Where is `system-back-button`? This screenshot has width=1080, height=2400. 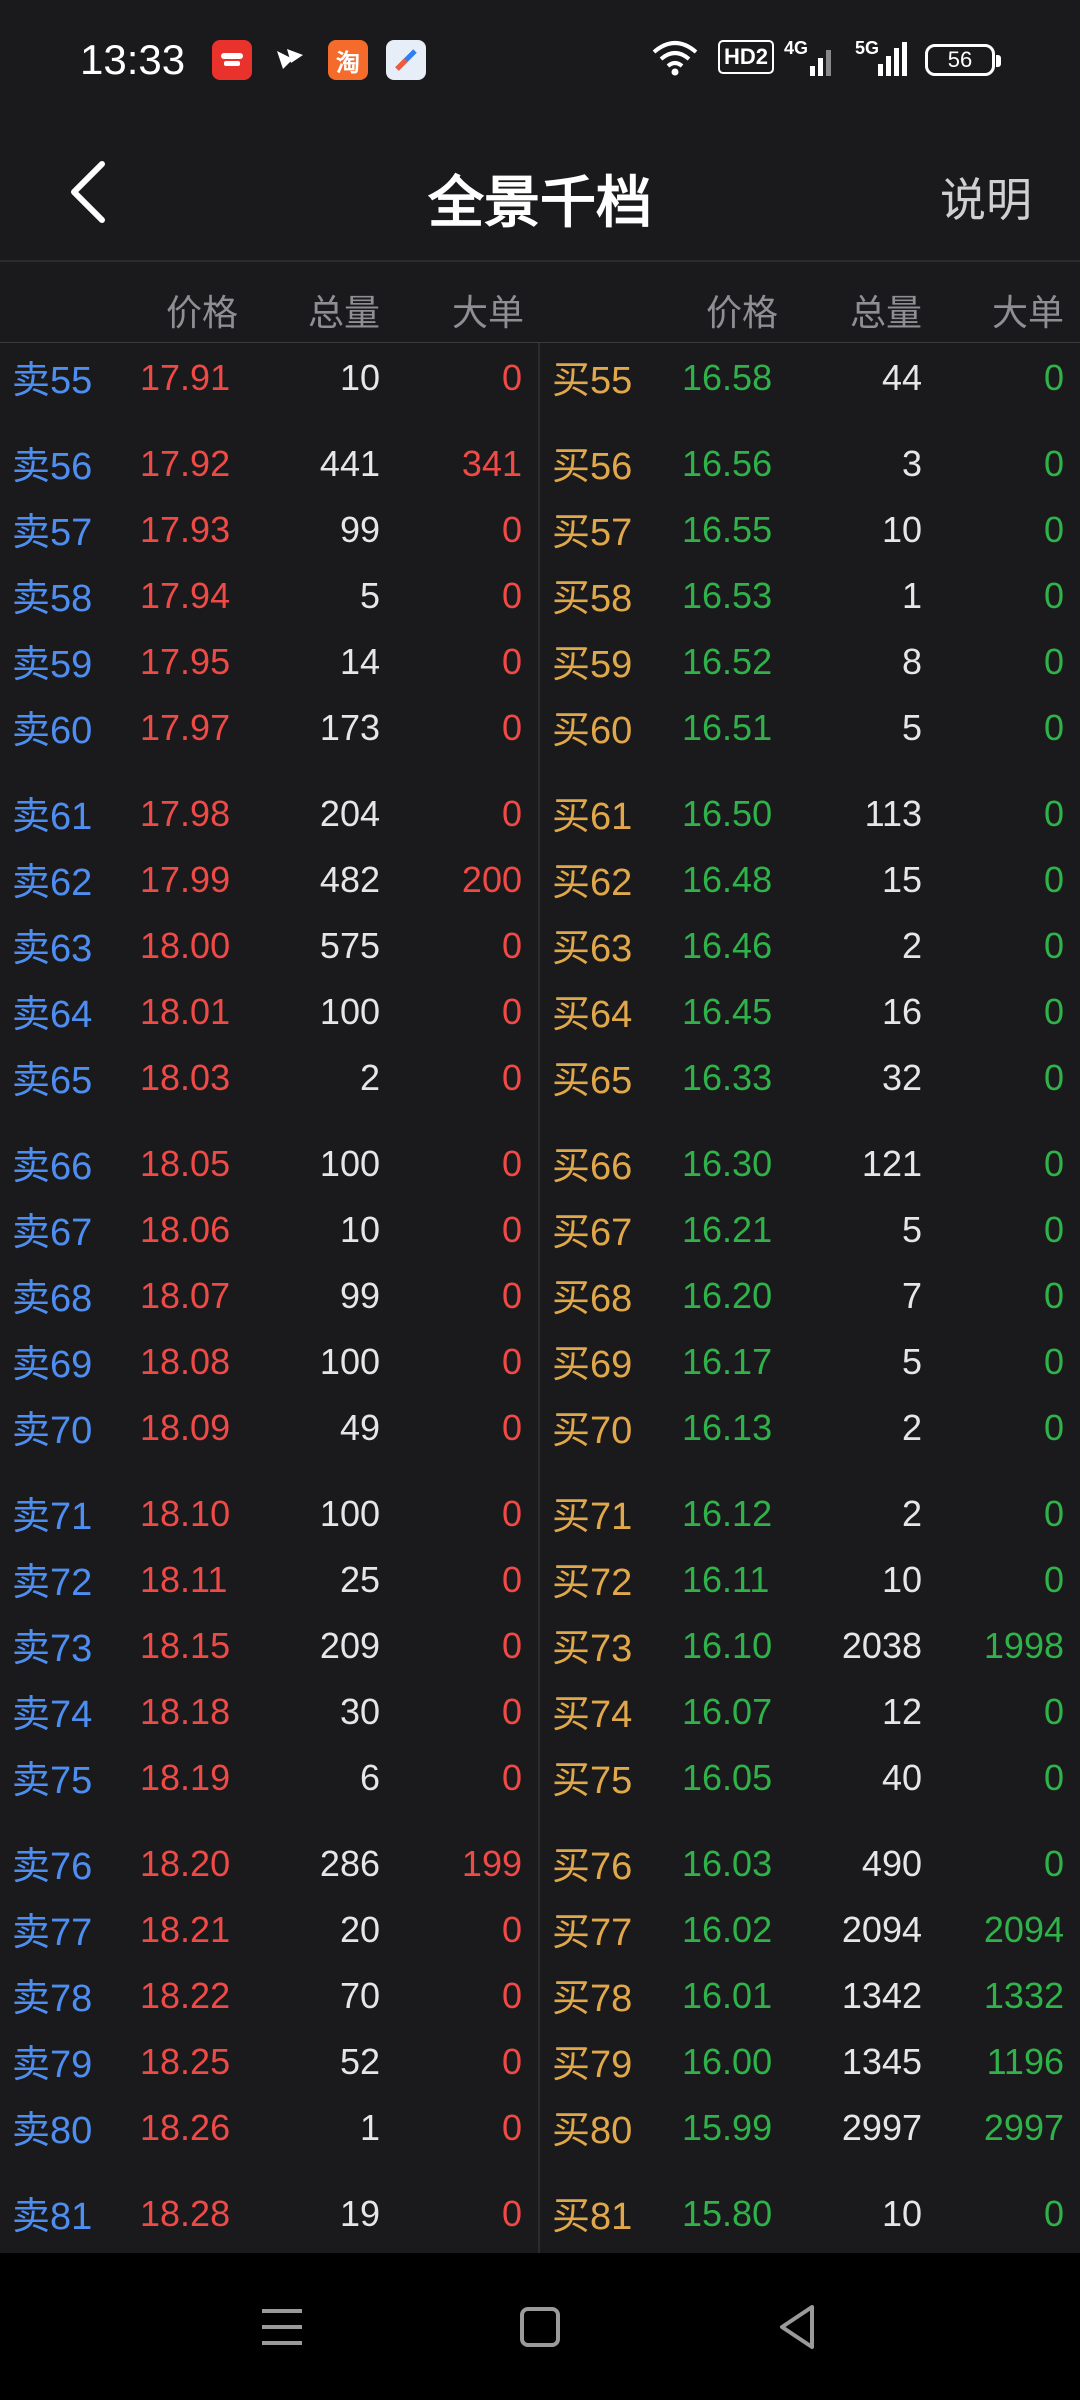 system-back-button is located at coordinates (798, 2327).